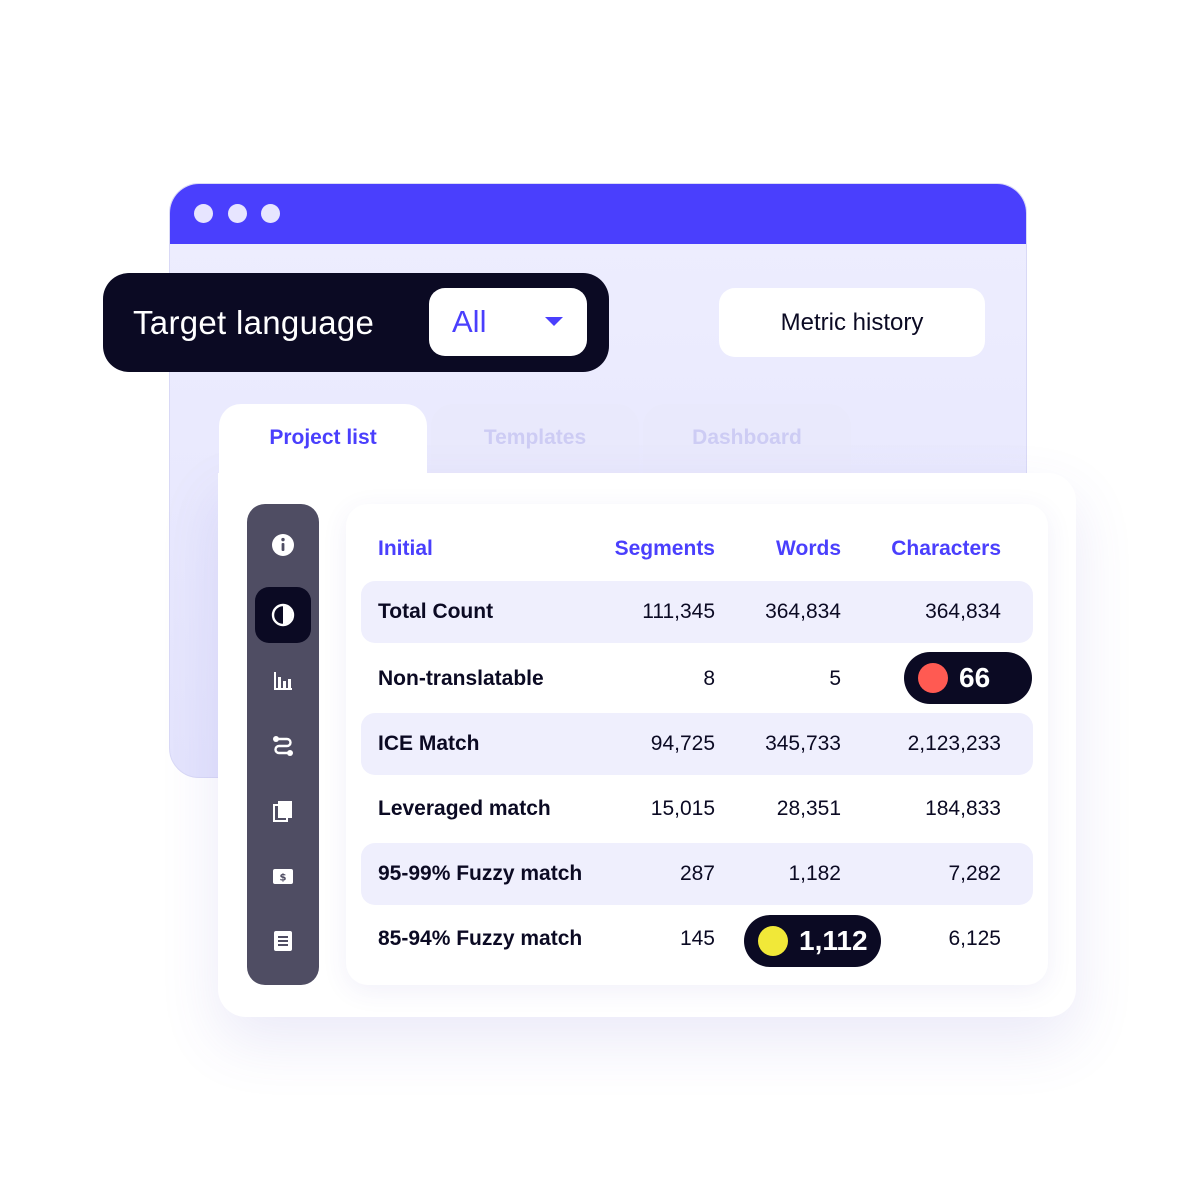 Image resolution: width=1200 pixels, height=1200 pixels. What do you see at coordinates (975, 677) in the screenshot?
I see `characters-value: 66` at bounding box center [975, 677].